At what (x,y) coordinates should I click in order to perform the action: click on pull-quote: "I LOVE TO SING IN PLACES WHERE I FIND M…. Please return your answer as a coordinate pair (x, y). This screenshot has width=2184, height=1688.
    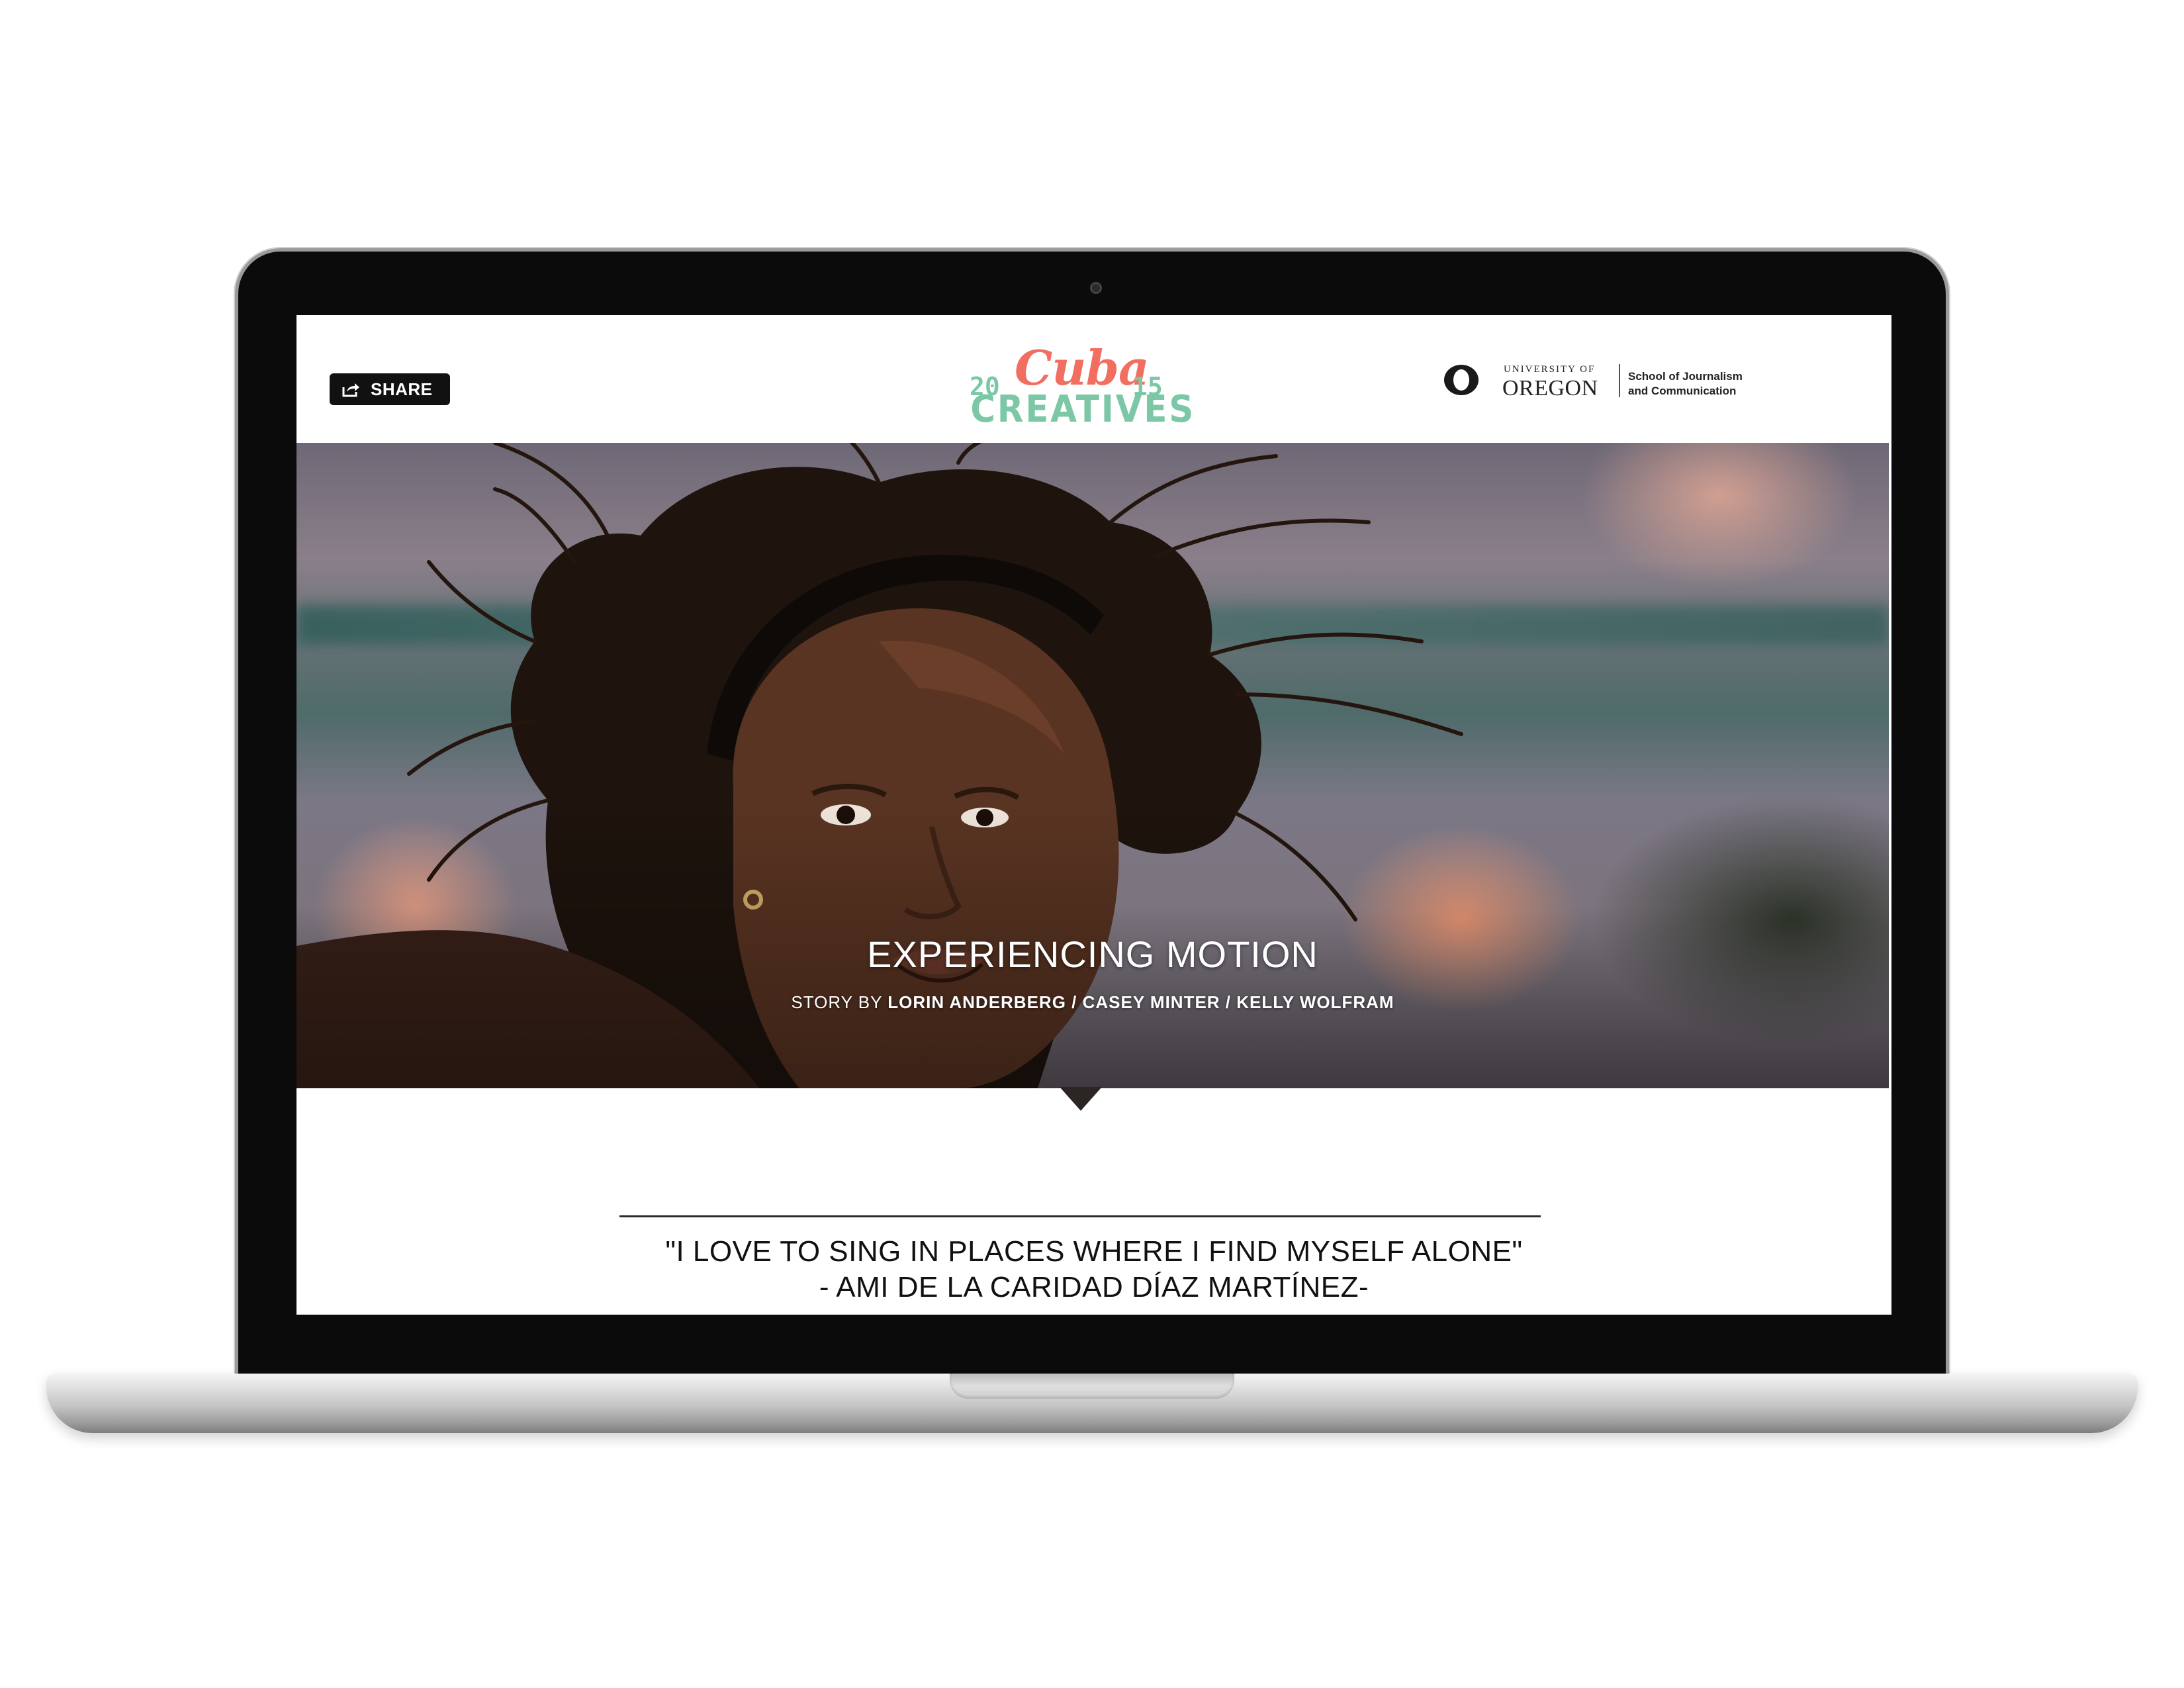
    Looking at the image, I should click on (1093, 1269).